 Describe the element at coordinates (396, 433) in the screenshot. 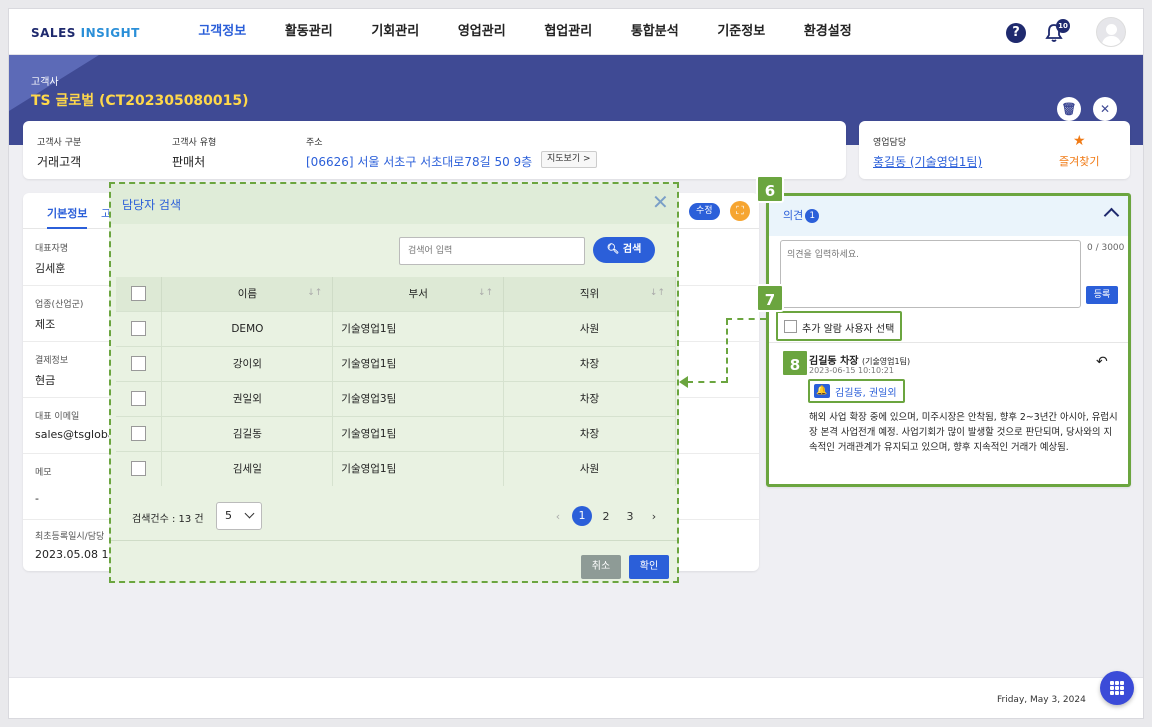

I see `table-row: 김길동 기술영업1팀 차장` at that location.